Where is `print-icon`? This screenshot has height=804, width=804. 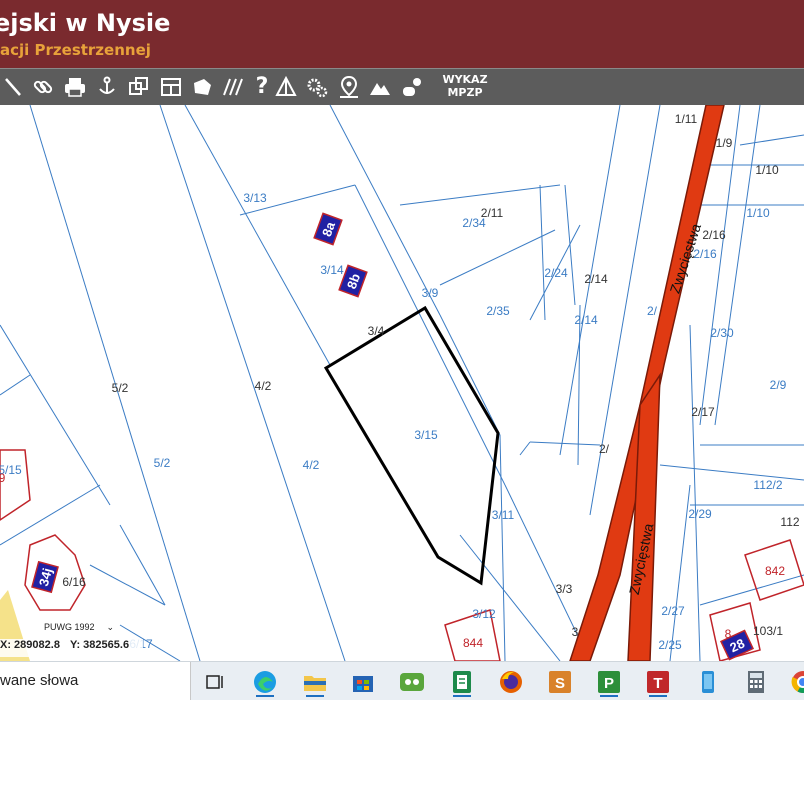
print-icon is located at coordinates (75, 87).